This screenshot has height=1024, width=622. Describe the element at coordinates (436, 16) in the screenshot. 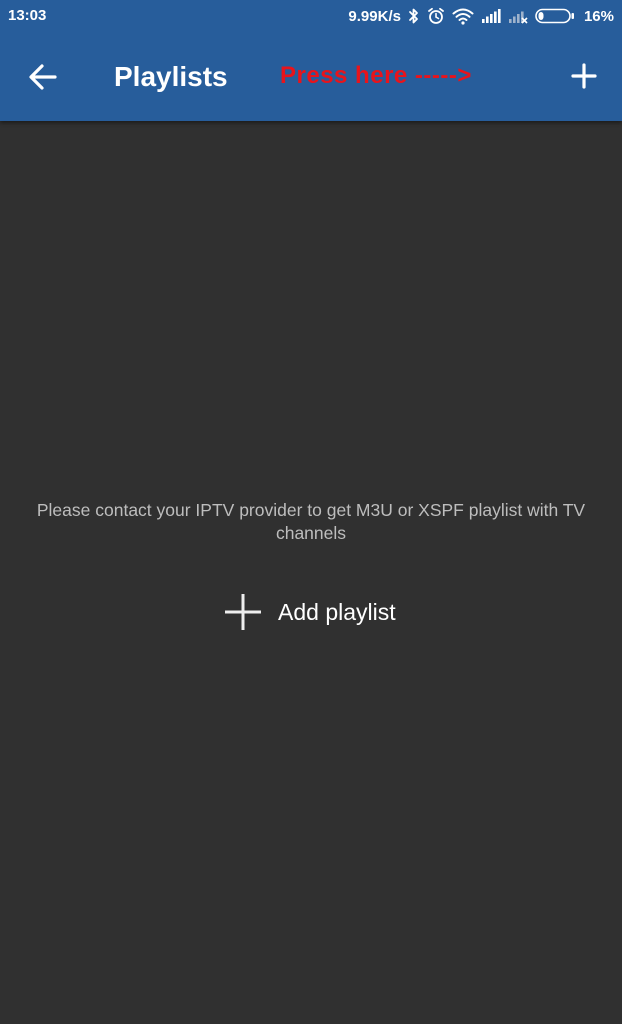

I see `alarm-icon` at that location.